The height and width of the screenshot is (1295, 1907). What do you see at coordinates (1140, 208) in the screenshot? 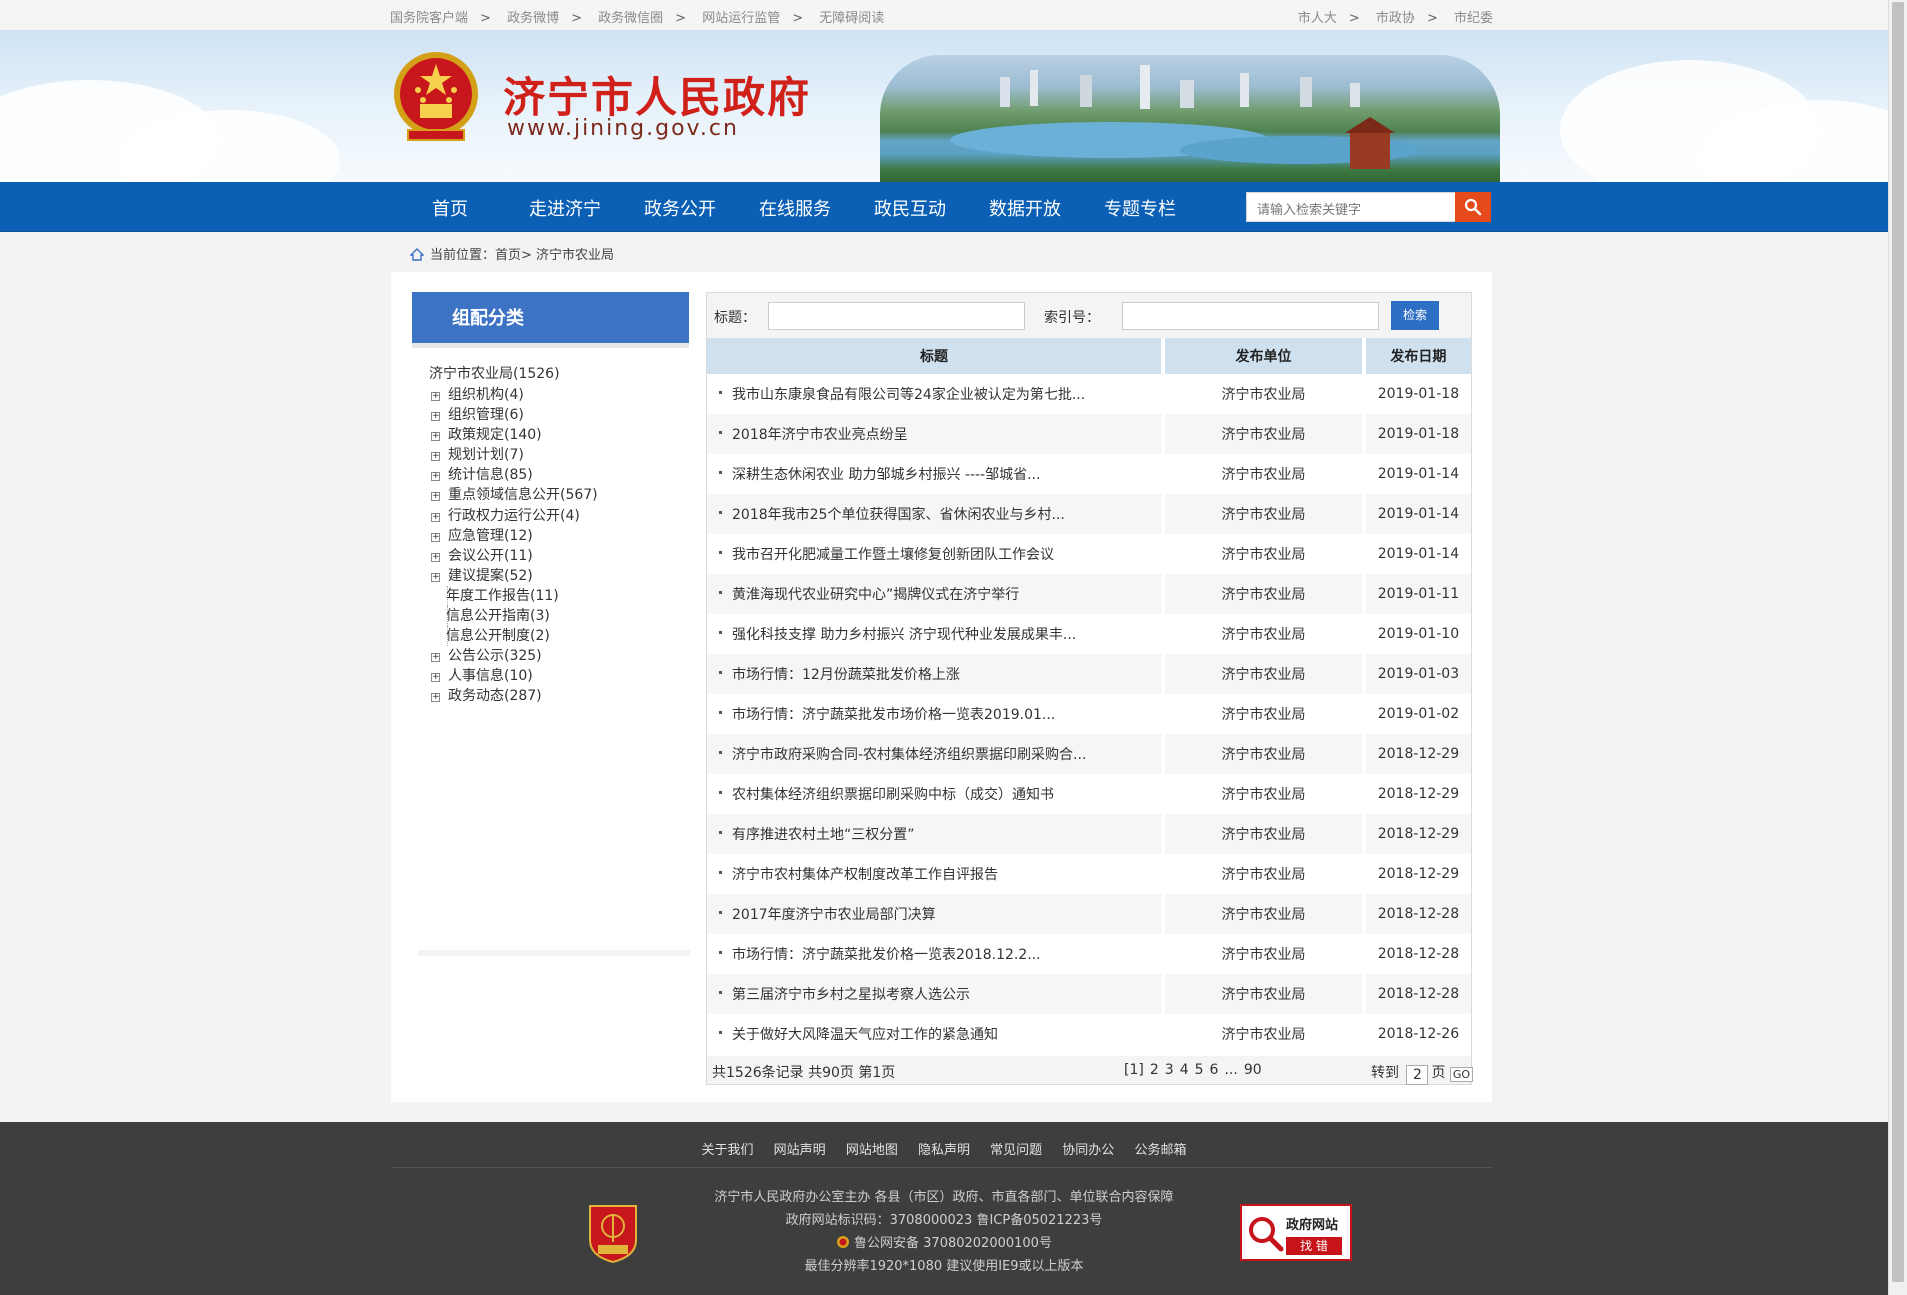
I see `nav-special-topics: 专题专栏` at bounding box center [1140, 208].